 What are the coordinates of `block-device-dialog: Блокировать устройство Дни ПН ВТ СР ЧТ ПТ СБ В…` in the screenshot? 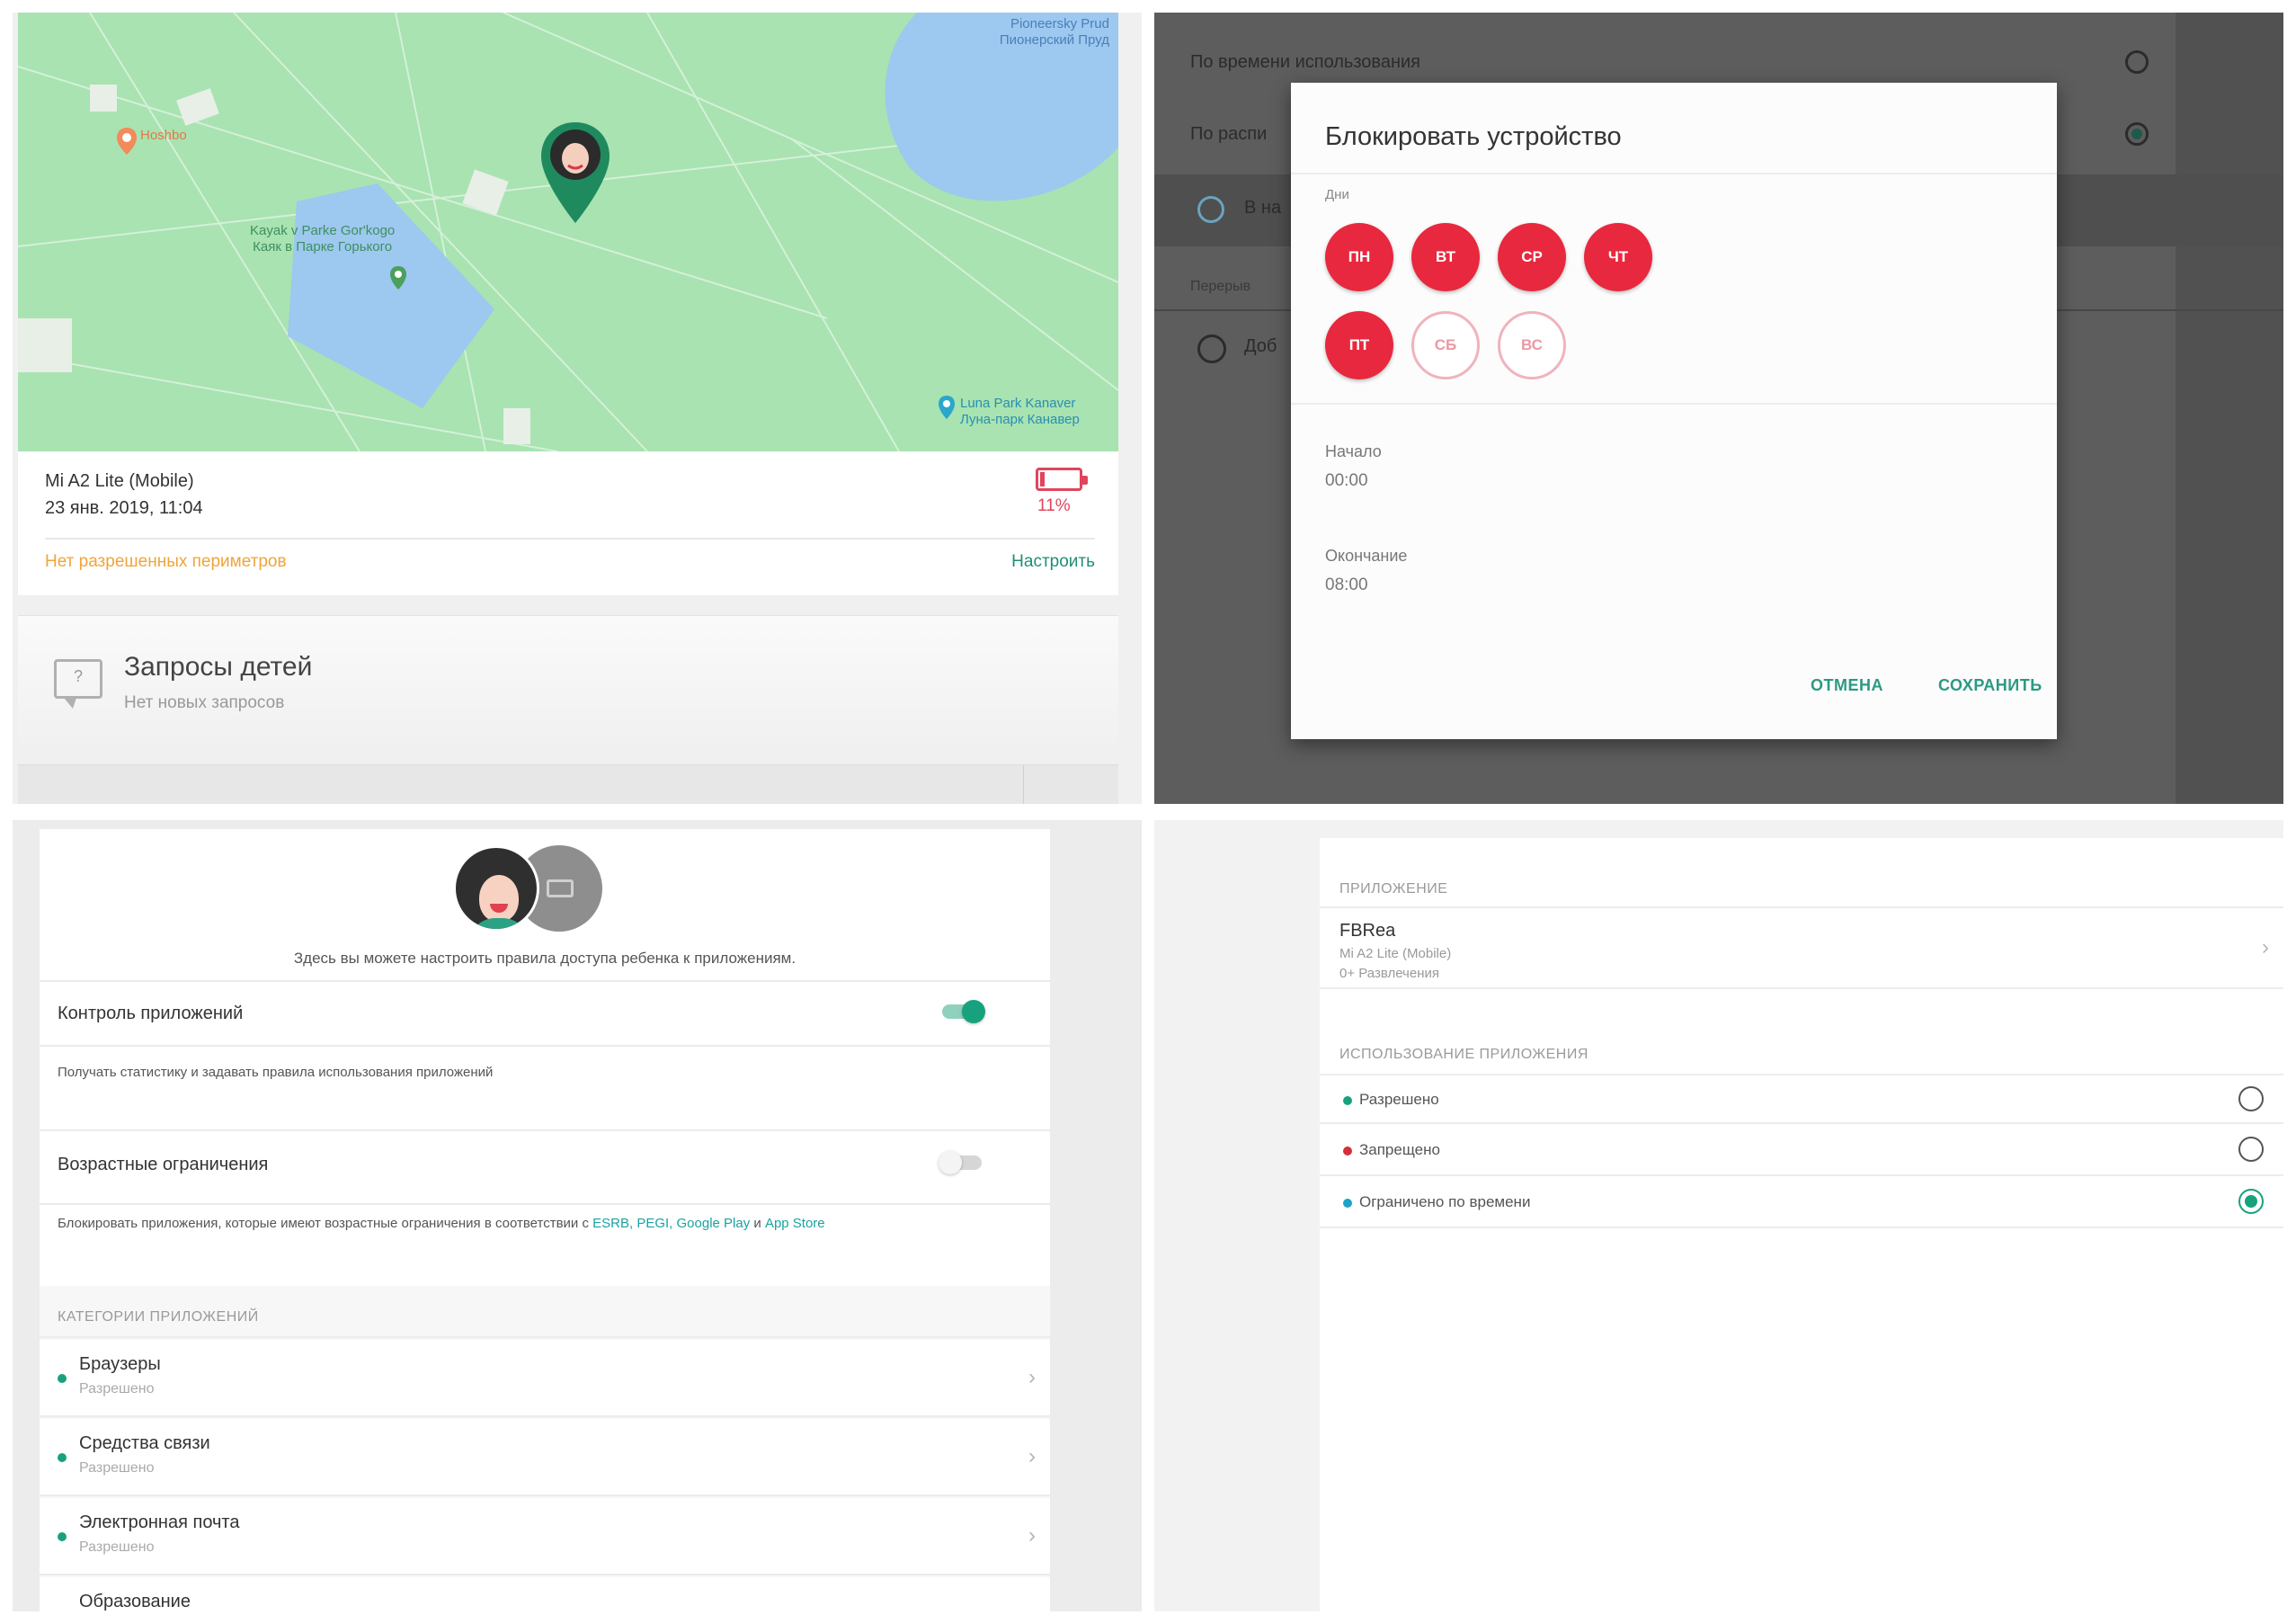 It's located at (1674, 411).